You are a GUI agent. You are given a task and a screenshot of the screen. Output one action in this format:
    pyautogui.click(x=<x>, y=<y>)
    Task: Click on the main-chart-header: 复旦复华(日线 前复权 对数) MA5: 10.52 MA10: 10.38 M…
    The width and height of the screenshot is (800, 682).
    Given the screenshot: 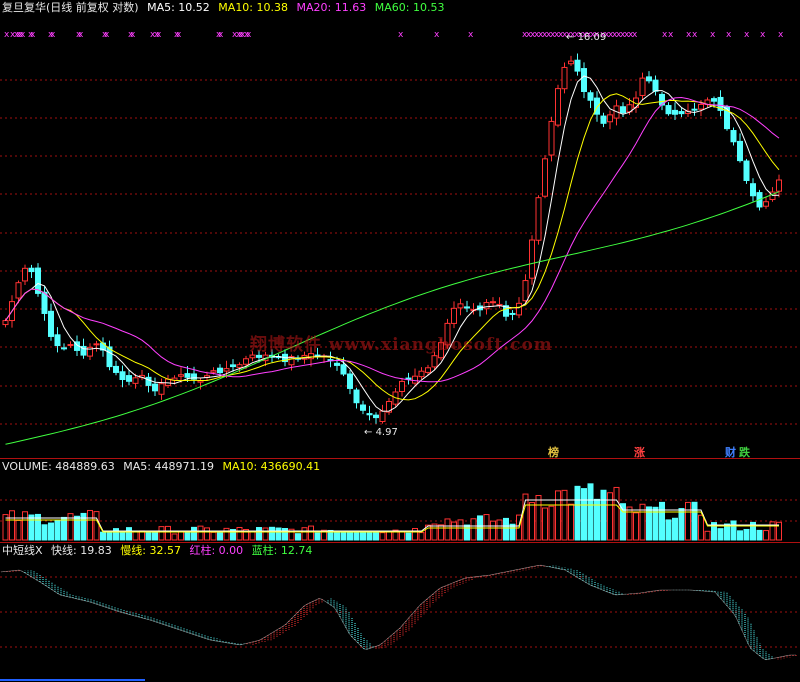 What is the action you would take?
    pyautogui.click(x=225, y=7)
    